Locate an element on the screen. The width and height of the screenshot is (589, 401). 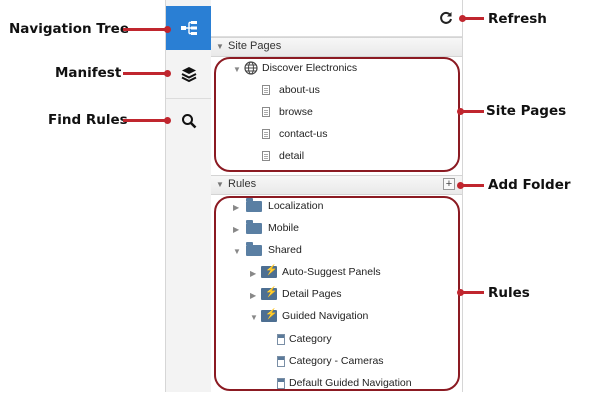
manifest-button is located at coordinates (189, 74).